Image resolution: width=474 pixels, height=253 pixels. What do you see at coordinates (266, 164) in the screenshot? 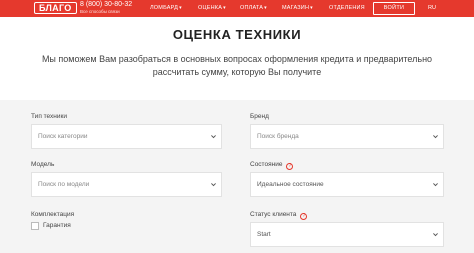
I see `condition-label-text: Состояние` at bounding box center [266, 164].